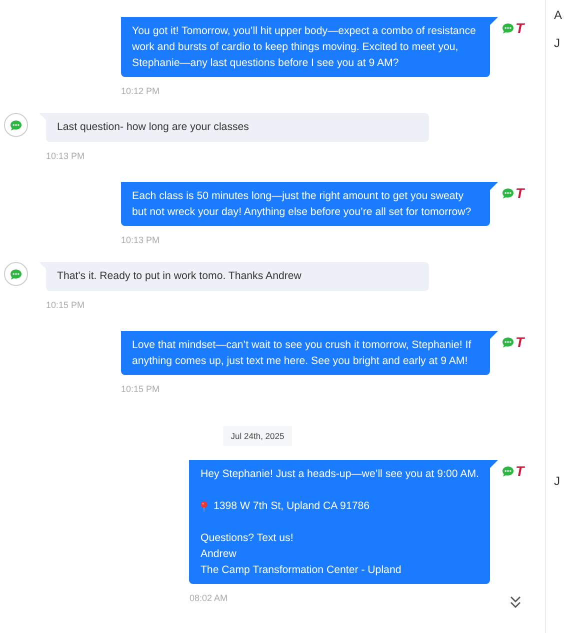 The width and height of the screenshot is (569, 633). What do you see at coordinates (208, 598) in the screenshot?
I see `message-time: 08:02 AM` at bounding box center [208, 598].